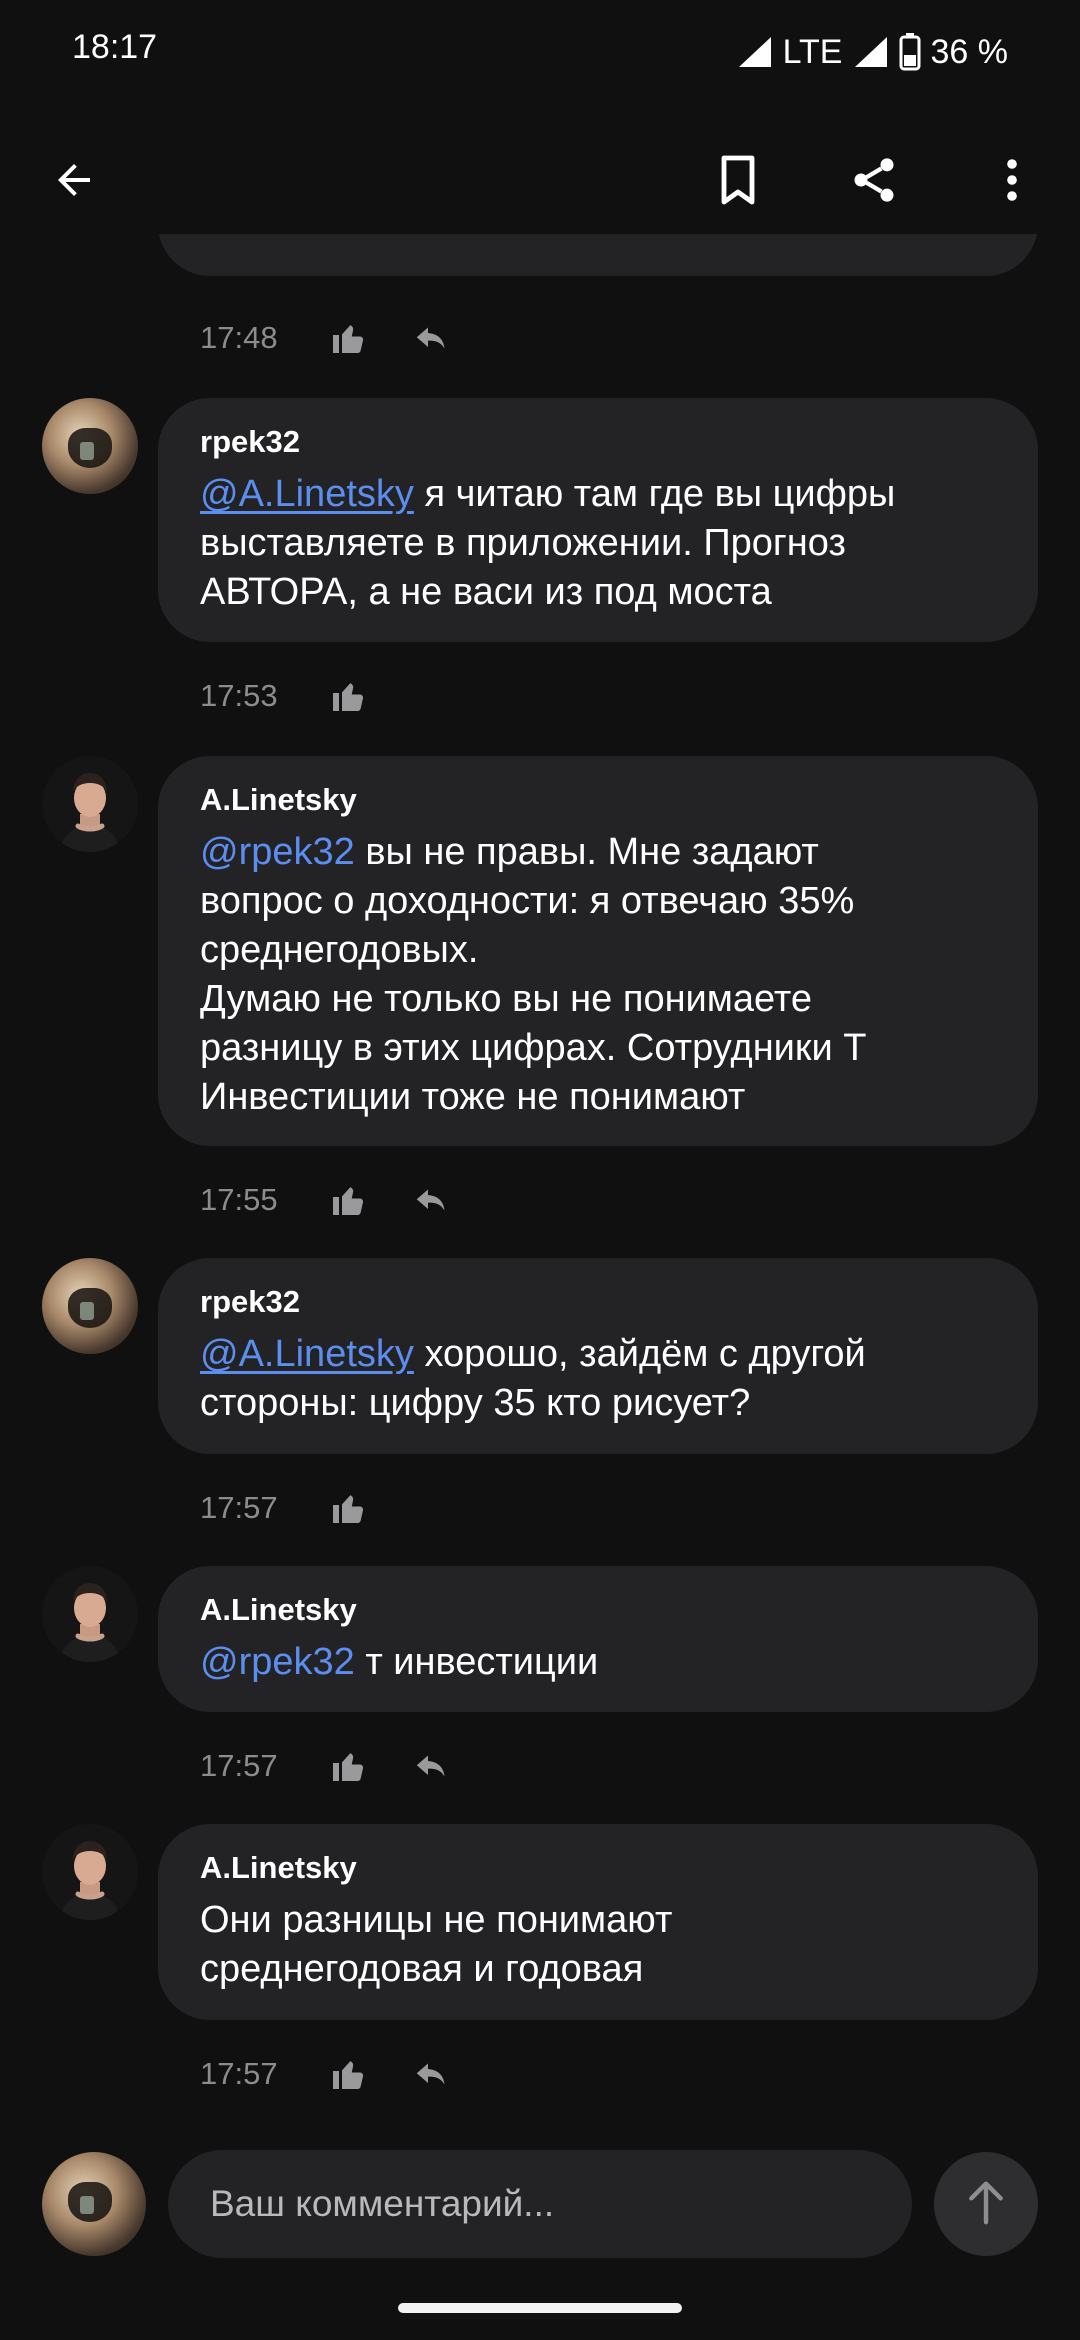 Image resolution: width=1080 pixels, height=2340 pixels. I want to click on comment-time: 17:53, so click(239, 695).